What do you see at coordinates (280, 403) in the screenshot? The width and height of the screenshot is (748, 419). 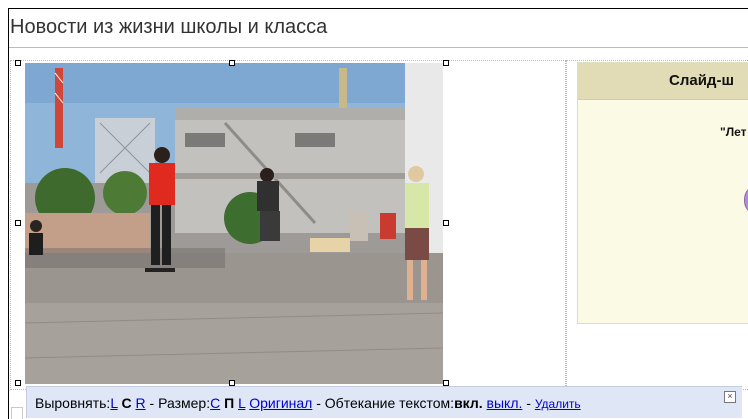 I see `original-size-link: Оригинал` at bounding box center [280, 403].